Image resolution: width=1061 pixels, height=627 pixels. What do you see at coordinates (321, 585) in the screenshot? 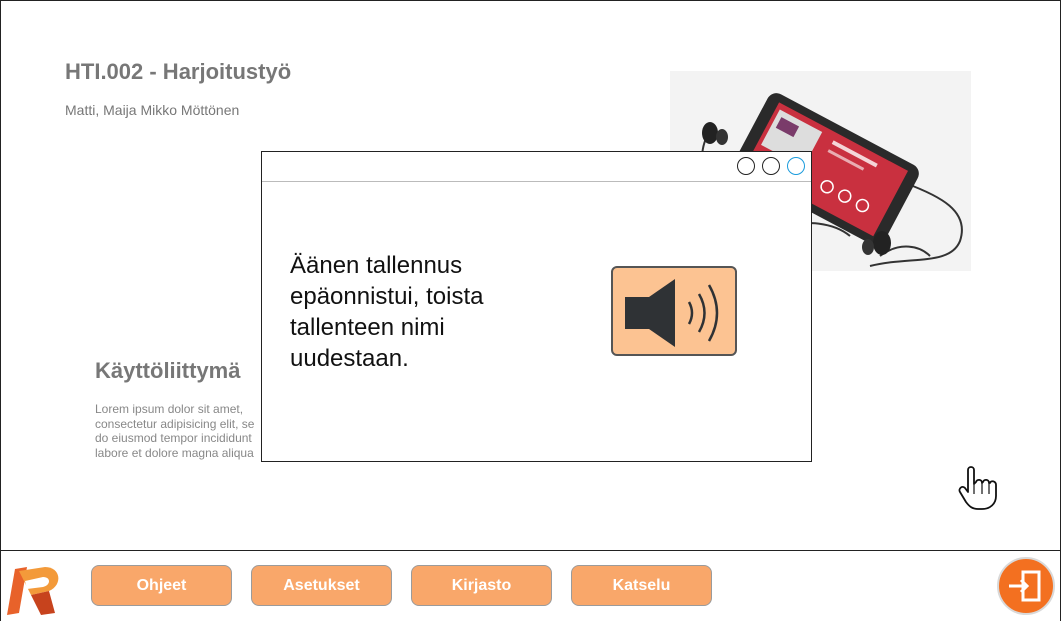
I see `settings-button: Asetukset` at bounding box center [321, 585].